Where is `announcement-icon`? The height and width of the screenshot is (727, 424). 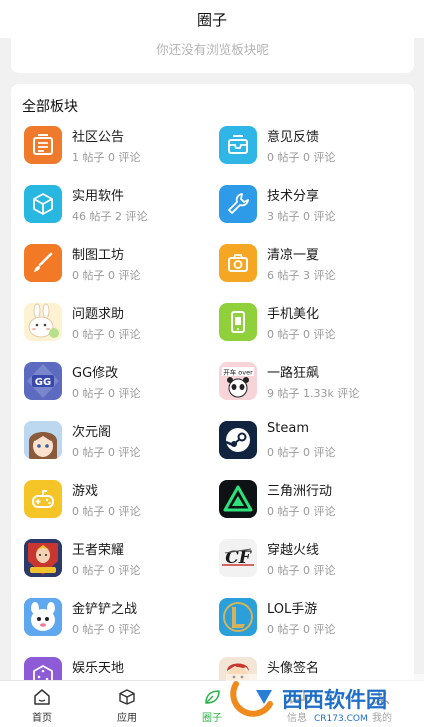 announcement-icon is located at coordinates (43, 145).